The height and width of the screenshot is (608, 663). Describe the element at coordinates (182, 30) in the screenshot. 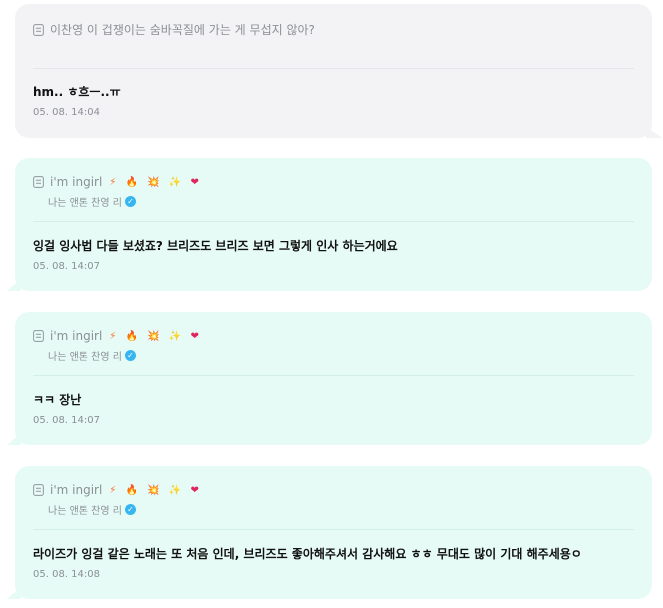

I see `question-text: 이찬영 이 겁쟁이는 숨바꼭질에 가는 게 무섭지 않아?` at that location.